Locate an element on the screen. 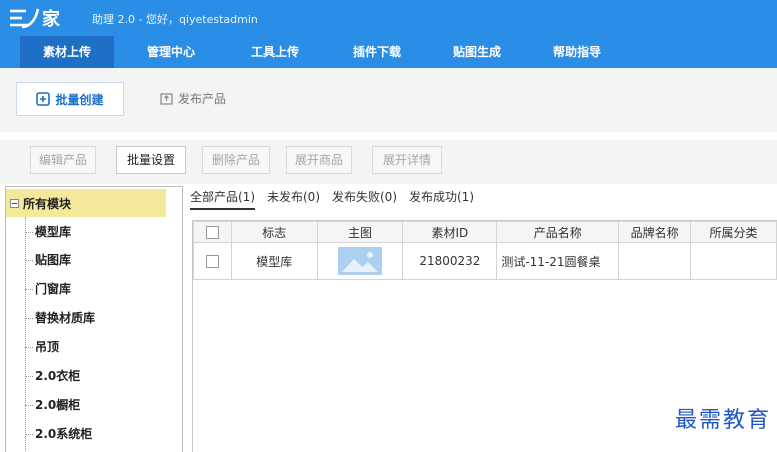 The height and width of the screenshot is (452, 777). filter-unpublished: 未发布(0) is located at coordinates (293, 199).